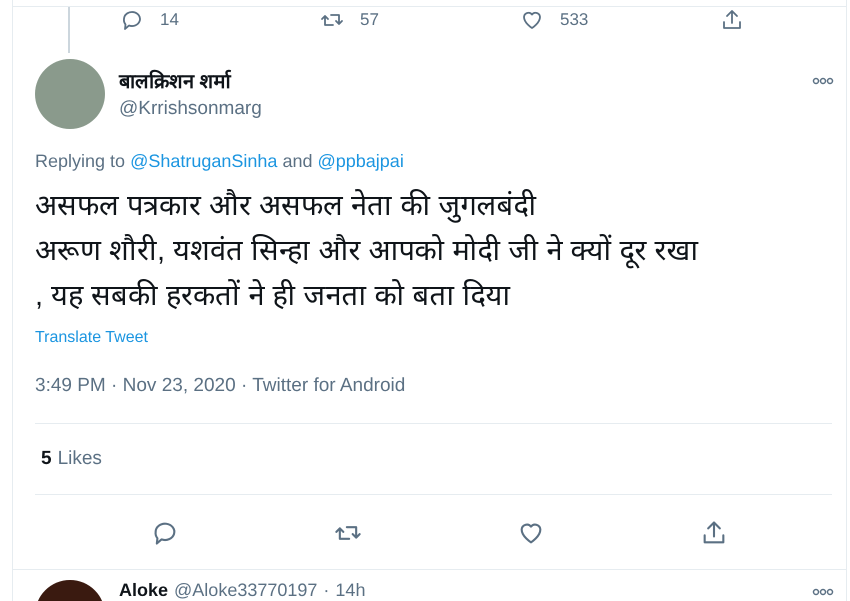  What do you see at coordinates (297, 161) in the screenshot?
I see `replying-joiner: and` at bounding box center [297, 161].